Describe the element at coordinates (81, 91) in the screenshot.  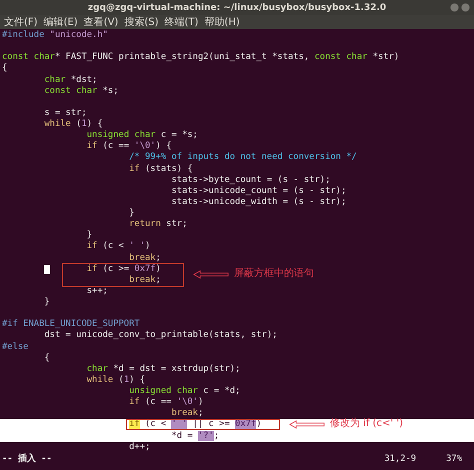
I see `code-line: const char *s;` at that location.